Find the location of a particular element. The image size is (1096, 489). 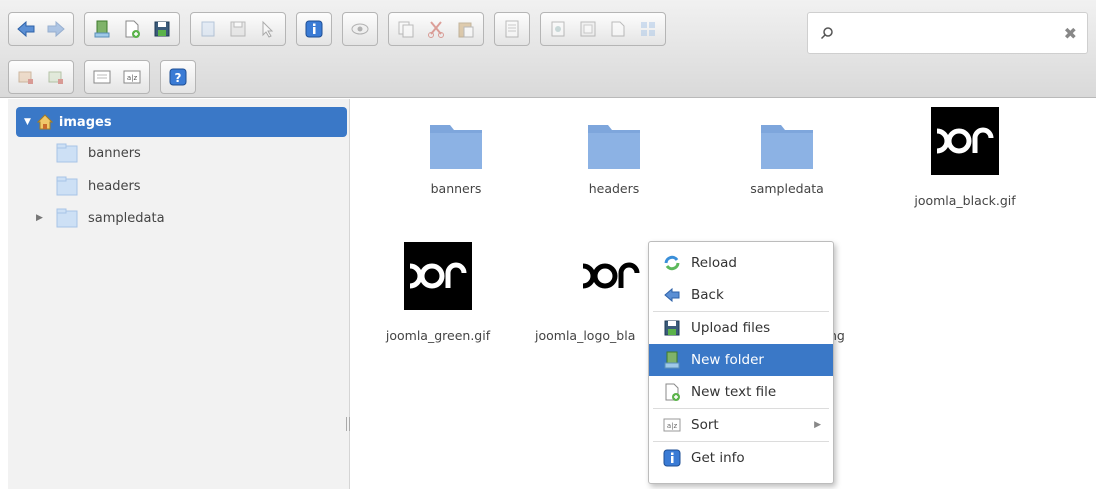

archive-group is located at coordinates (603, 29).